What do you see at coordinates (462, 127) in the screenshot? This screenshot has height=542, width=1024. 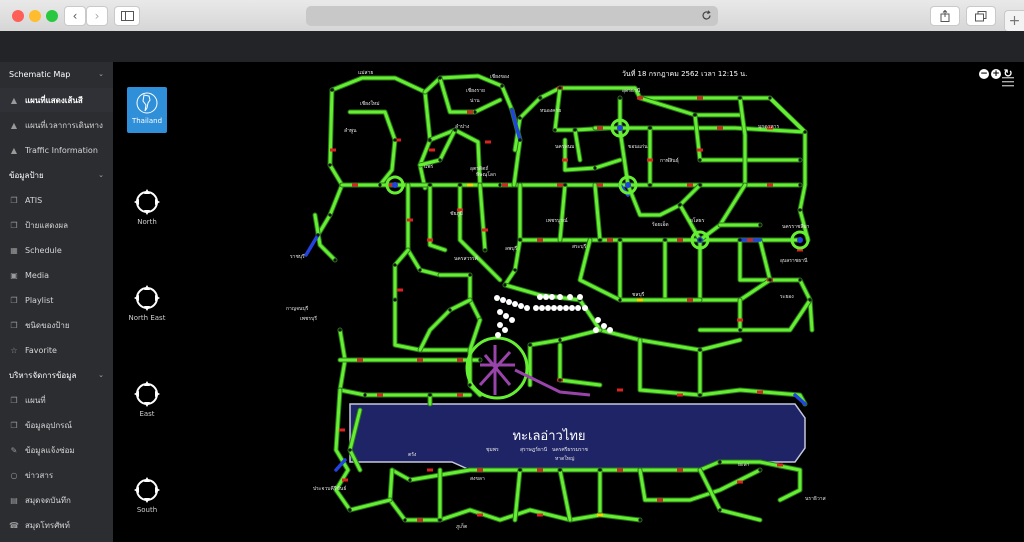 I see `city-label: ลำปาง` at bounding box center [462, 127].